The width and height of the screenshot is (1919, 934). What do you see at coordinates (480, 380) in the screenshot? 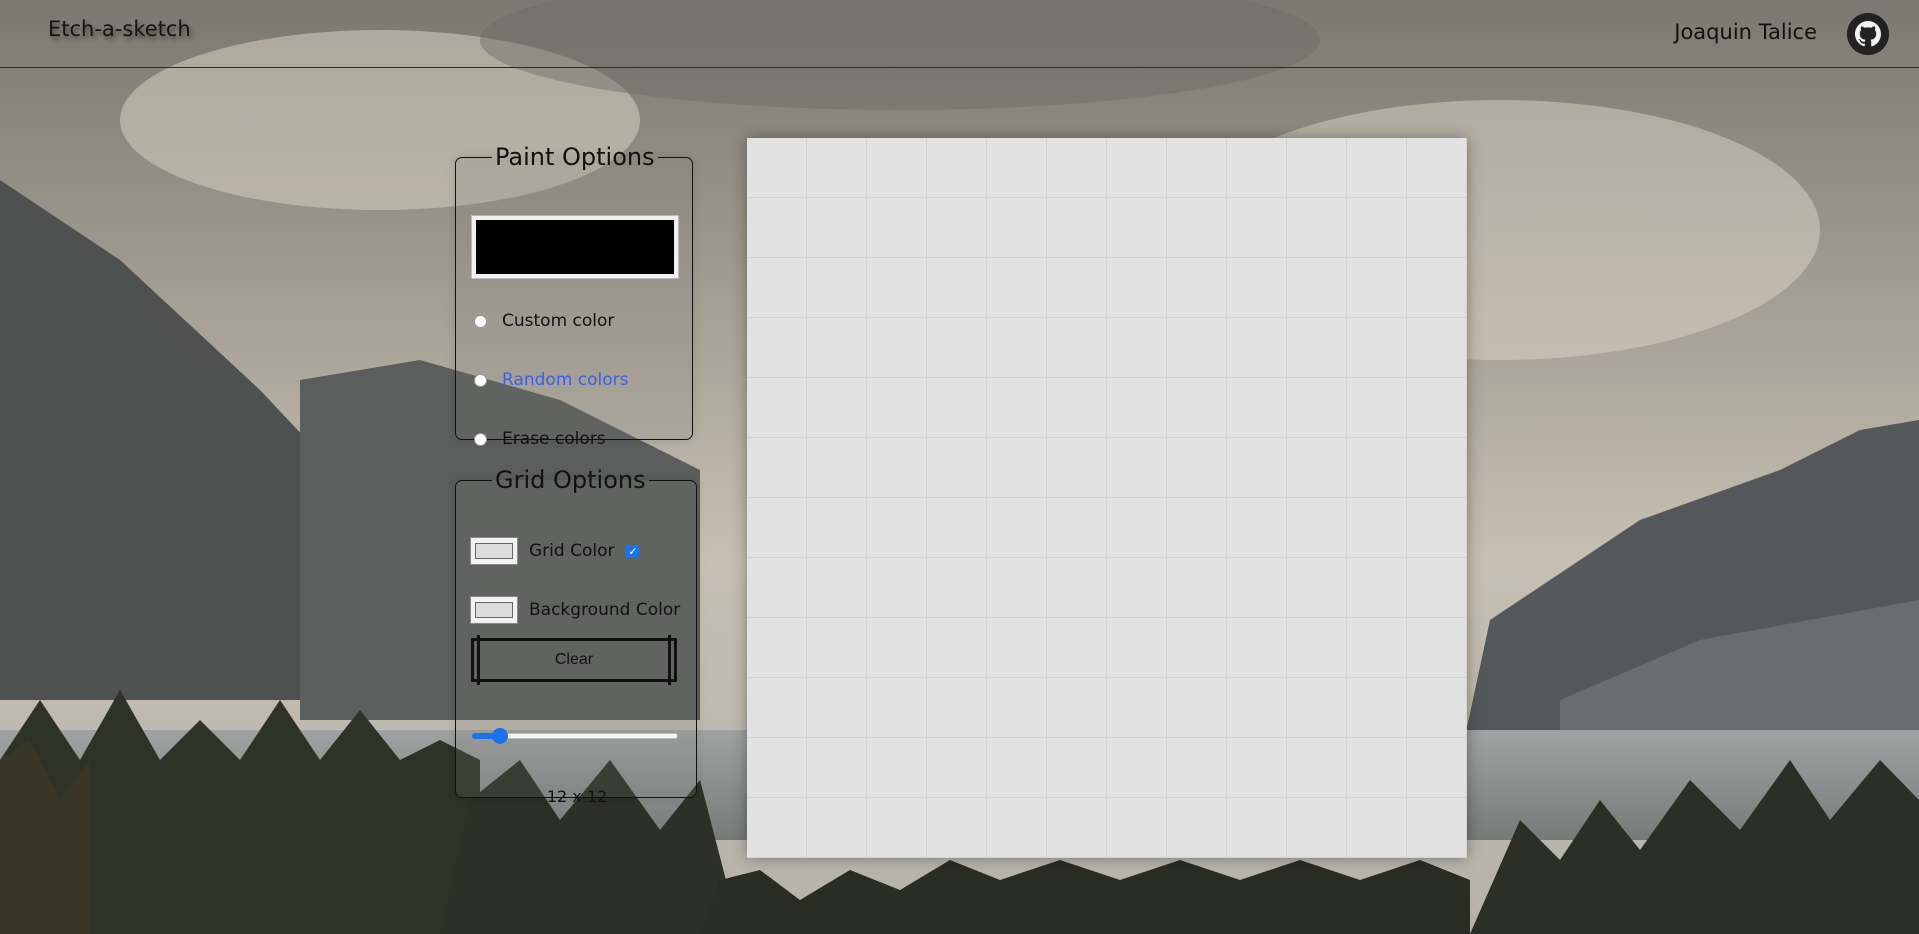
I see `random-colors-radio` at bounding box center [480, 380].